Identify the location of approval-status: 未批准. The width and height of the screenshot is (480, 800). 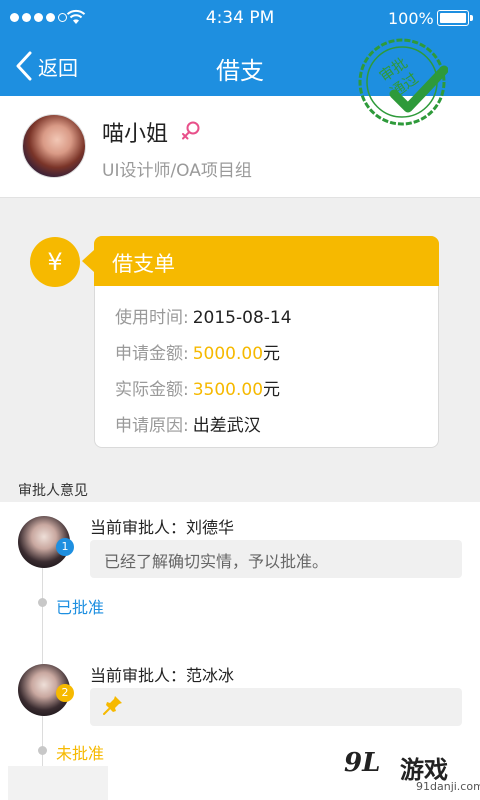
(80, 753).